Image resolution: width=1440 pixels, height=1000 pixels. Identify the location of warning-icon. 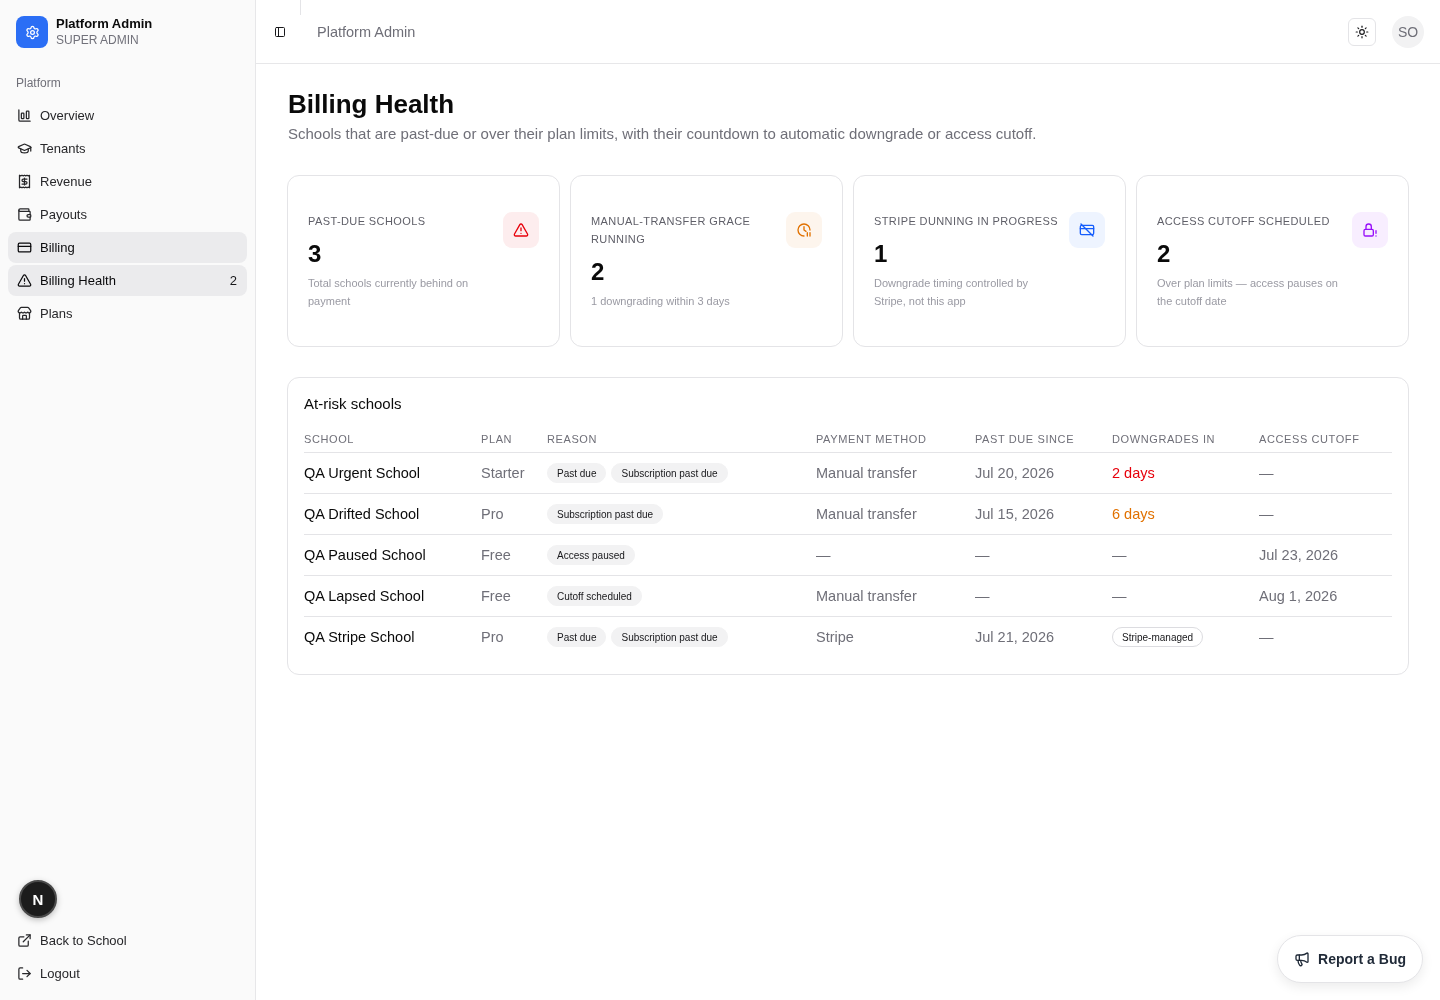
(24, 280).